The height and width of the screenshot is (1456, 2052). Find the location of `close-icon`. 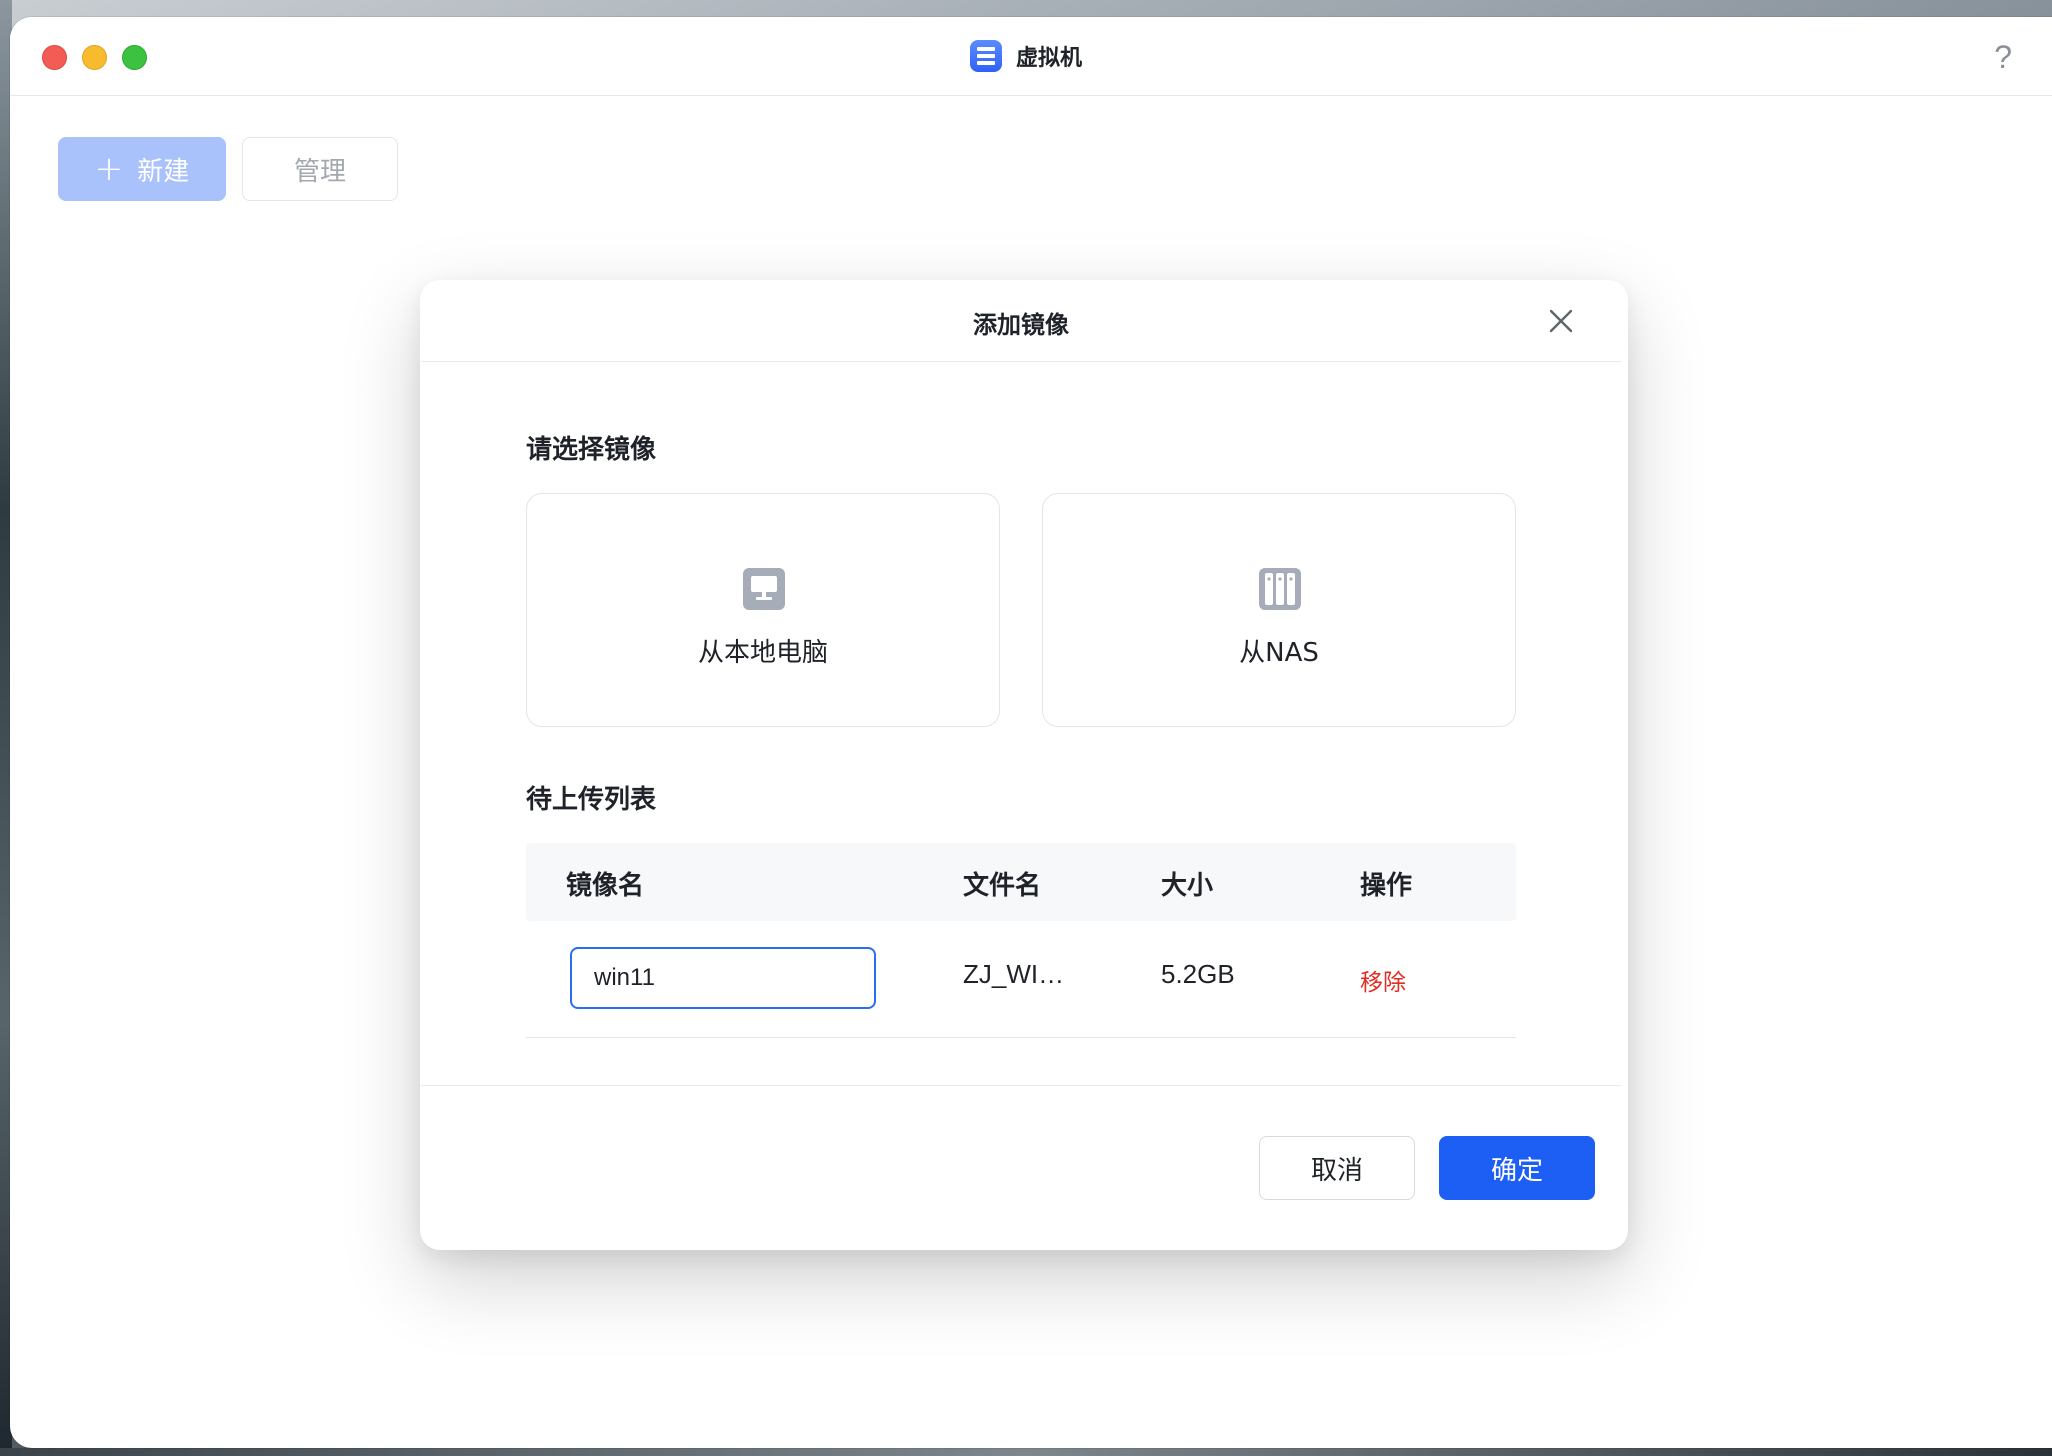

close-icon is located at coordinates (1561, 321).